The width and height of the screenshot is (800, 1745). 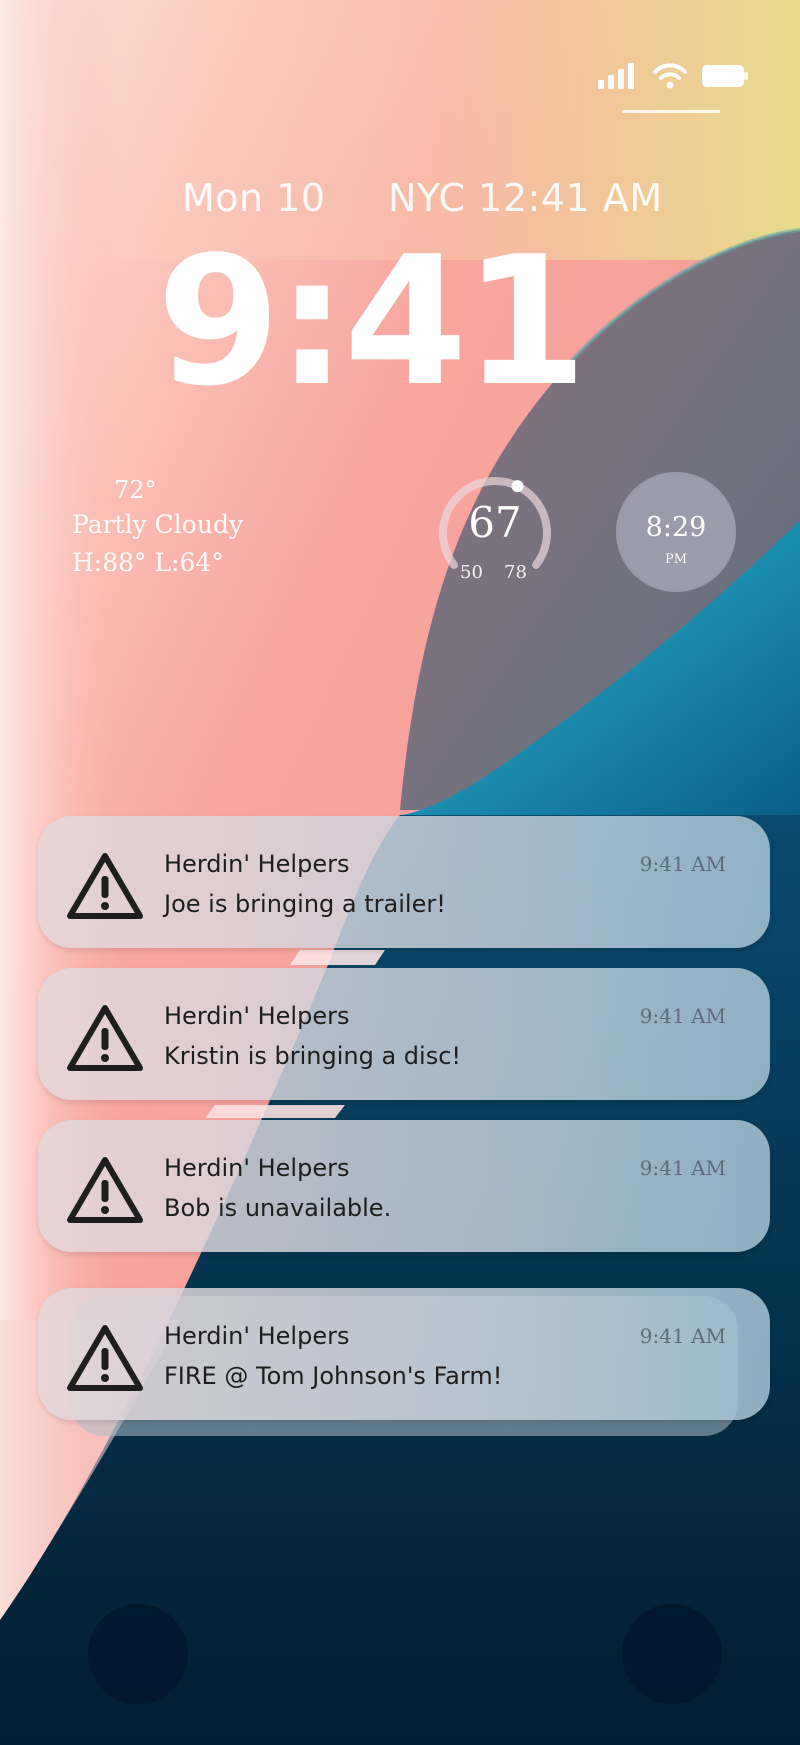 What do you see at coordinates (148, 562) in the screenshot?
I see `weather-high-low: H:88° L:64°` at bounding box center [148, 562].